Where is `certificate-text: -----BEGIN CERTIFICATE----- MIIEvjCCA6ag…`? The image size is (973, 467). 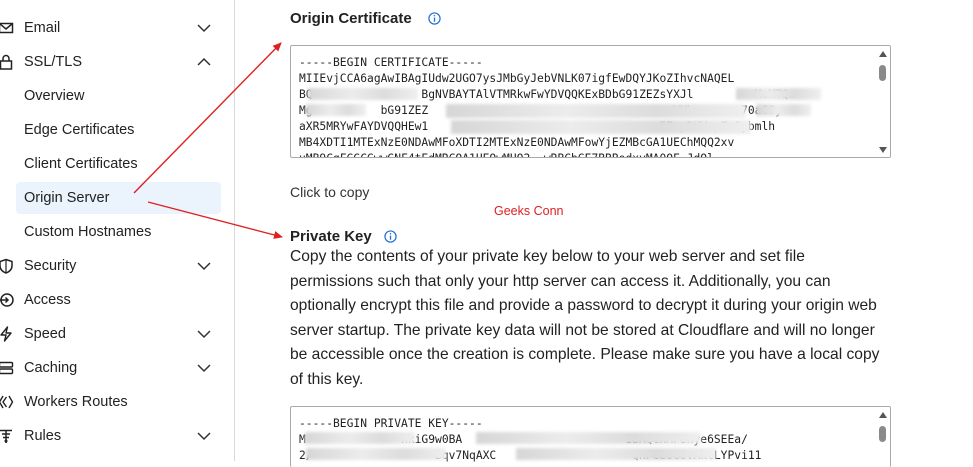
certificate-text: -----BEGIN CERTIFICATE----- MIIEvjCCA6ag… is located at coordinates (547, 106).